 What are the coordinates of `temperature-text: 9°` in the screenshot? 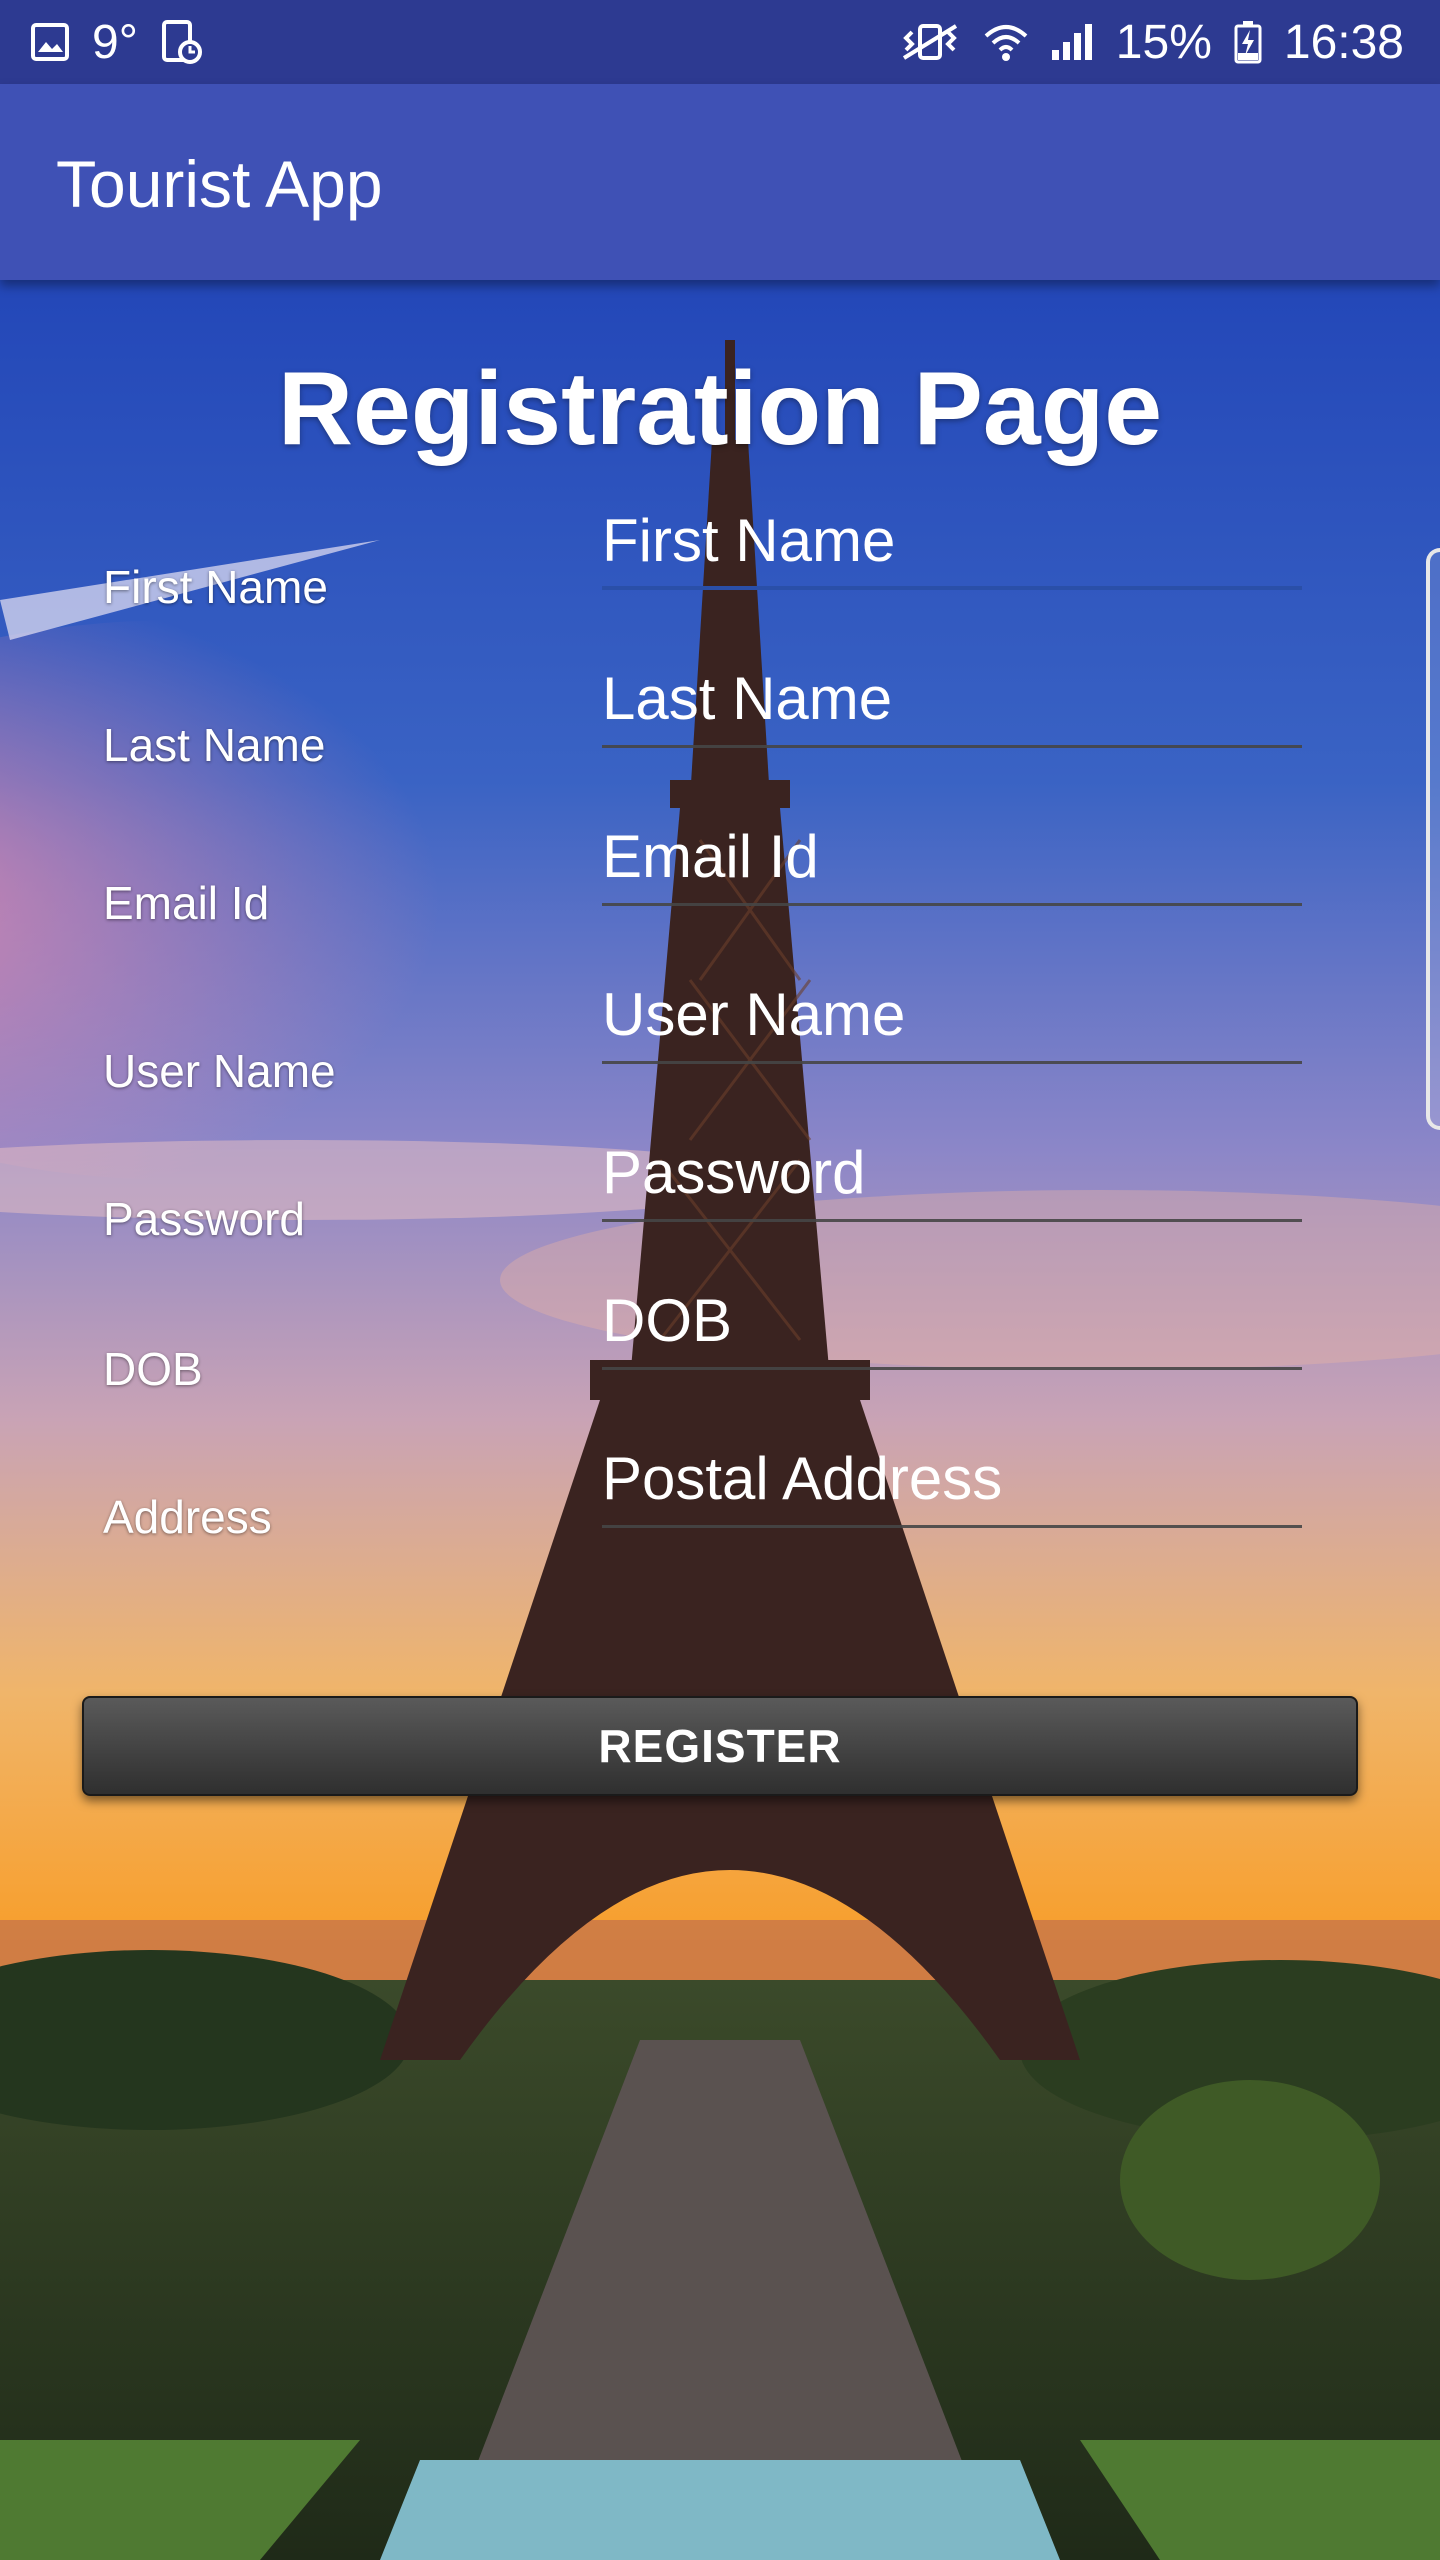 It's located at (115, 42).